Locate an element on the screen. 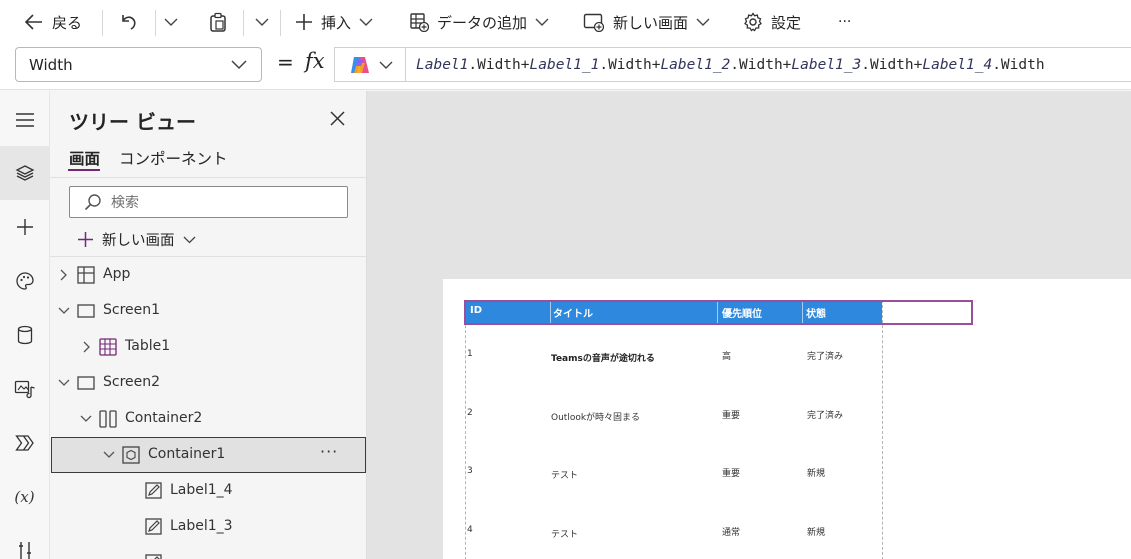  equals-sign: = is located at coordinates (285, 62).